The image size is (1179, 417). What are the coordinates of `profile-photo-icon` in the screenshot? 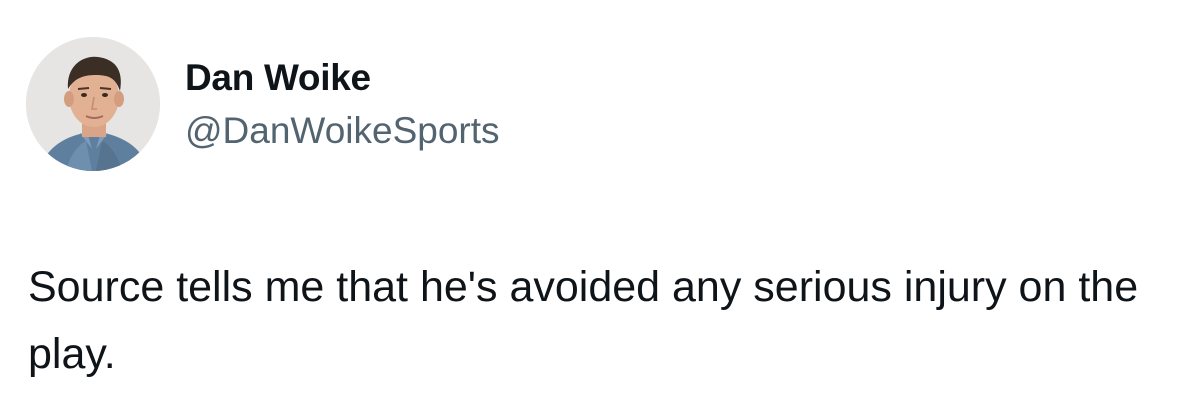 It's located at (93, 104).